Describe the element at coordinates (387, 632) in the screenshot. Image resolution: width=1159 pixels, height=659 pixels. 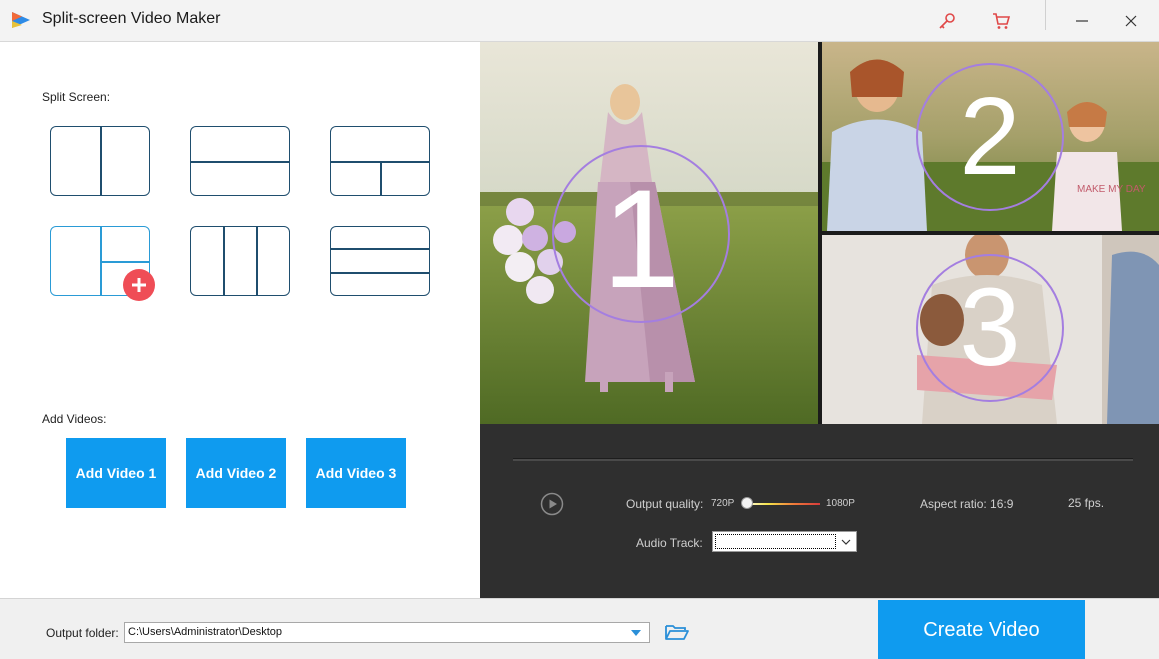
I see `output-folder-field: C:\Users\Administrator\Desktop` at that location.